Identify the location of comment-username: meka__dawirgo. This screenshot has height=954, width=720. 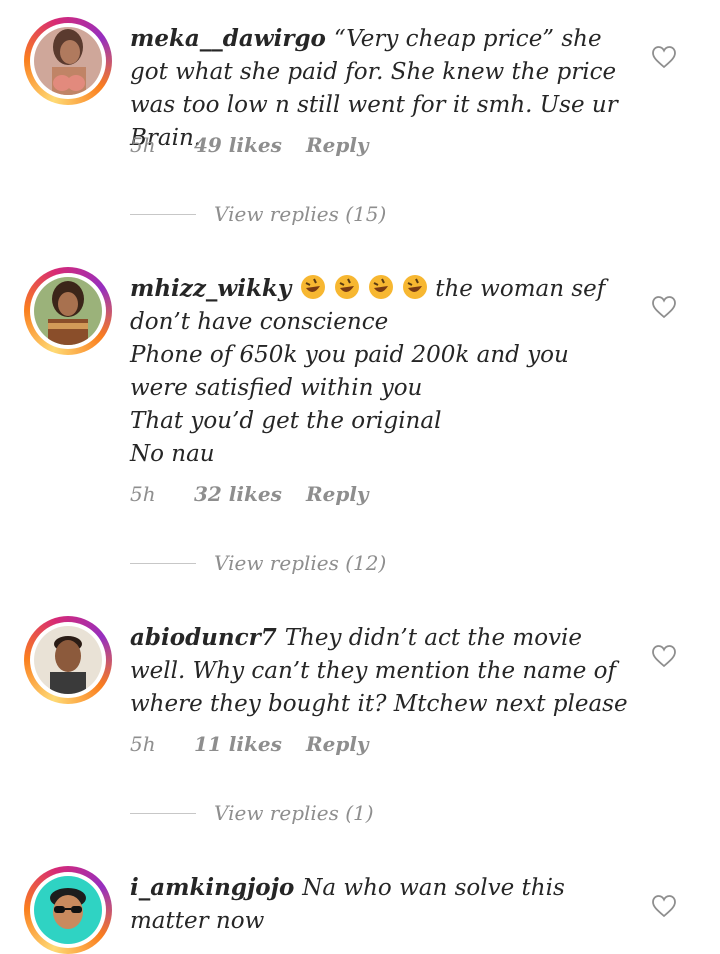
(228, 38).